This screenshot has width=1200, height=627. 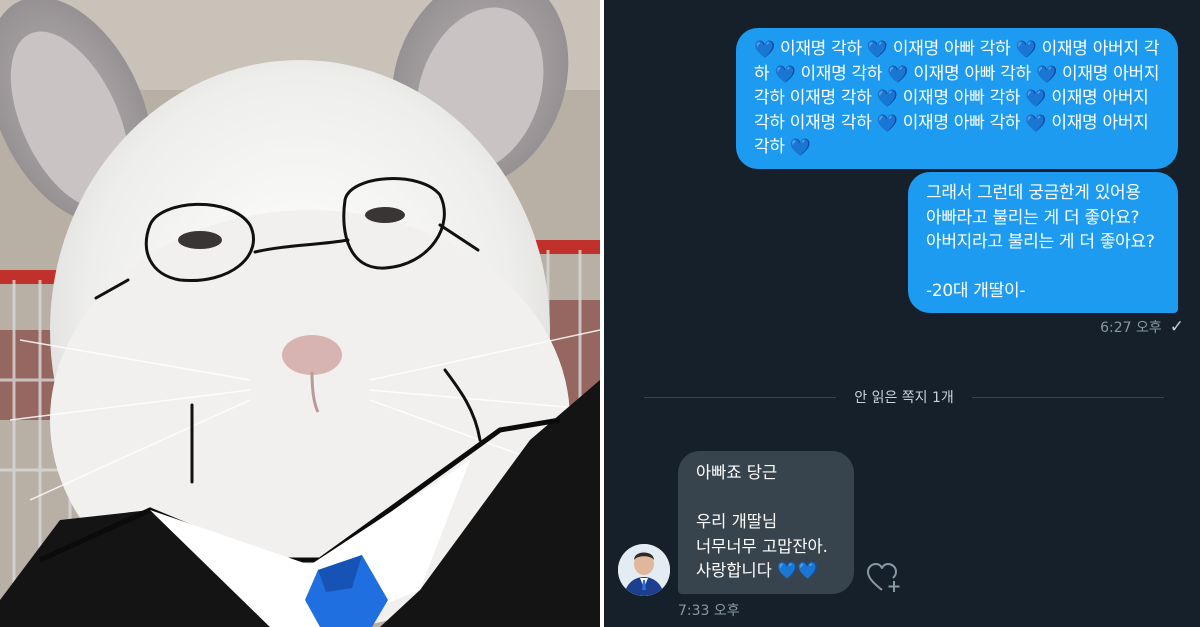 I want to click on message-line: 그래서 그런데 궁금한게 있어용, so click(x=1033, y=193).